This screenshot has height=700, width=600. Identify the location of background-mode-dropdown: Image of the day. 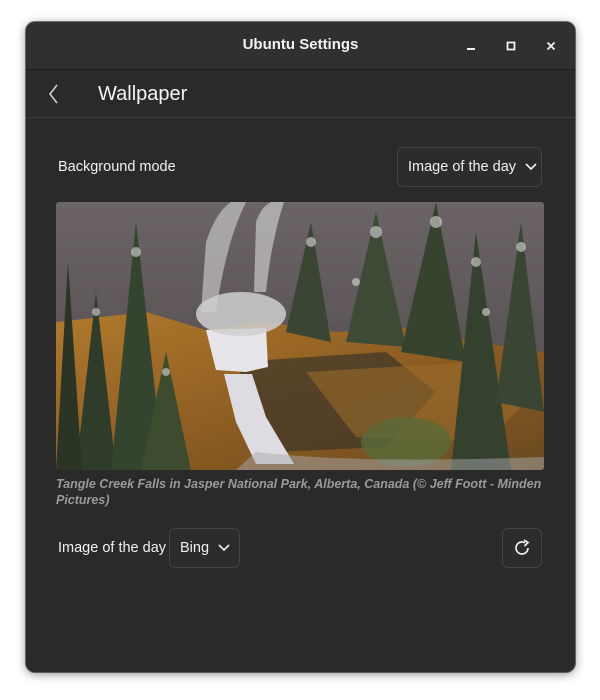
(469, 167).